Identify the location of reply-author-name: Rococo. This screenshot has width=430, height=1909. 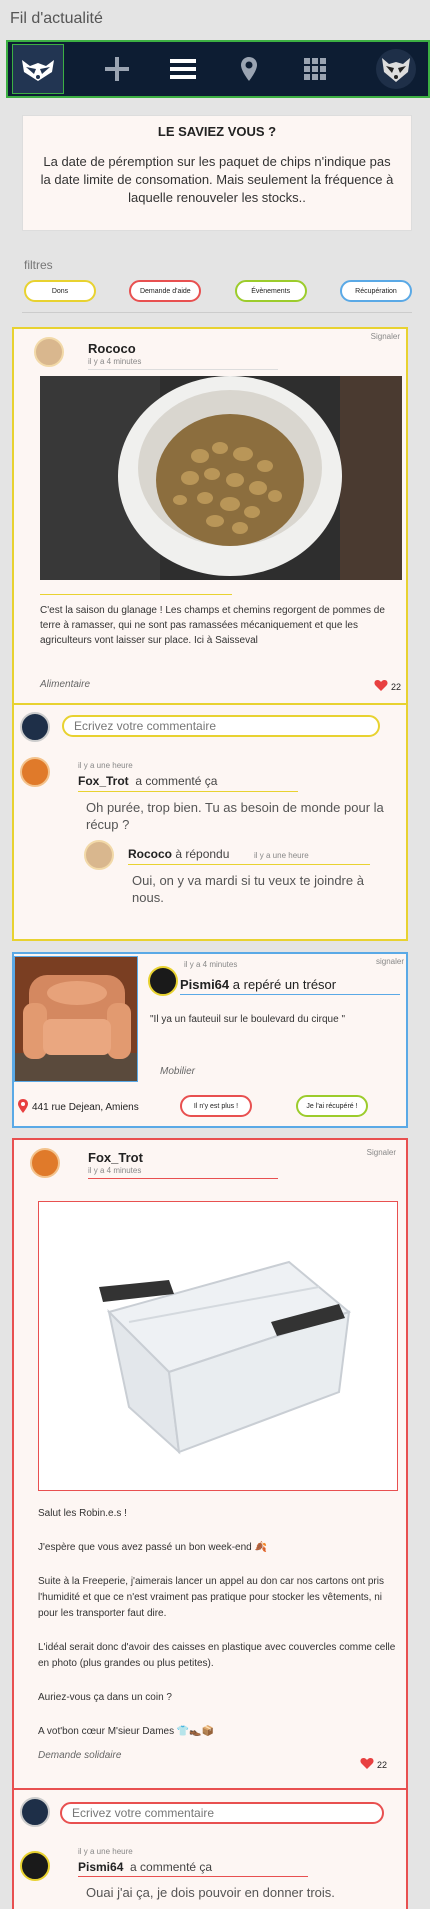
(150, 854).